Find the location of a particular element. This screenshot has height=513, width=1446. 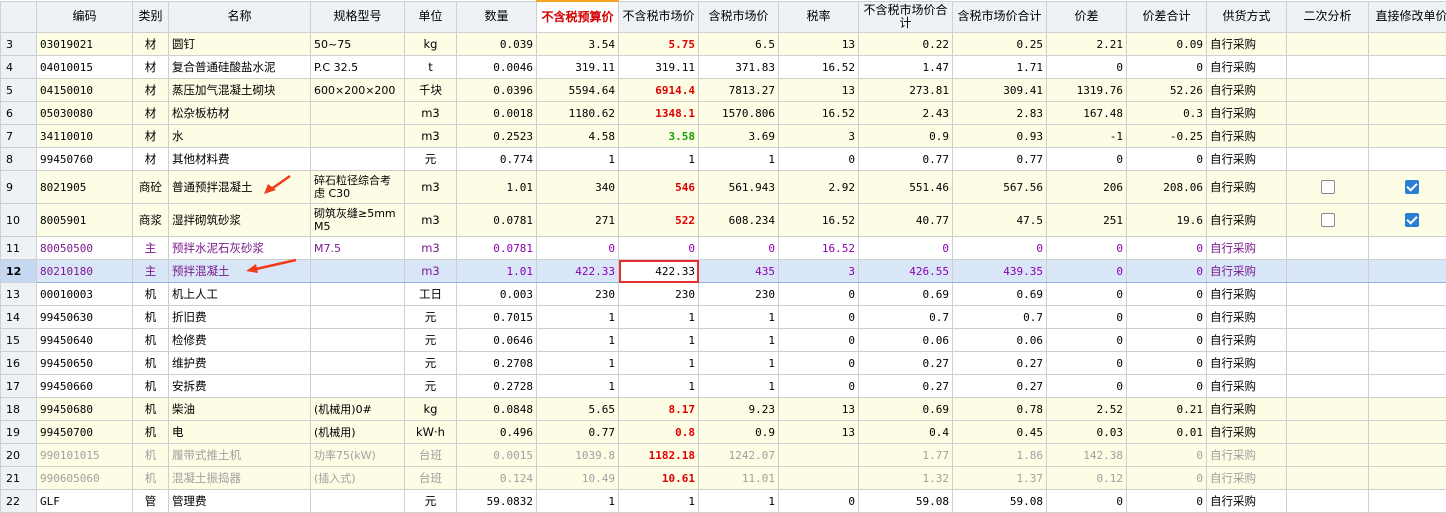

cell-tax-rate: 2.92 is located at coordinates (819, 187).